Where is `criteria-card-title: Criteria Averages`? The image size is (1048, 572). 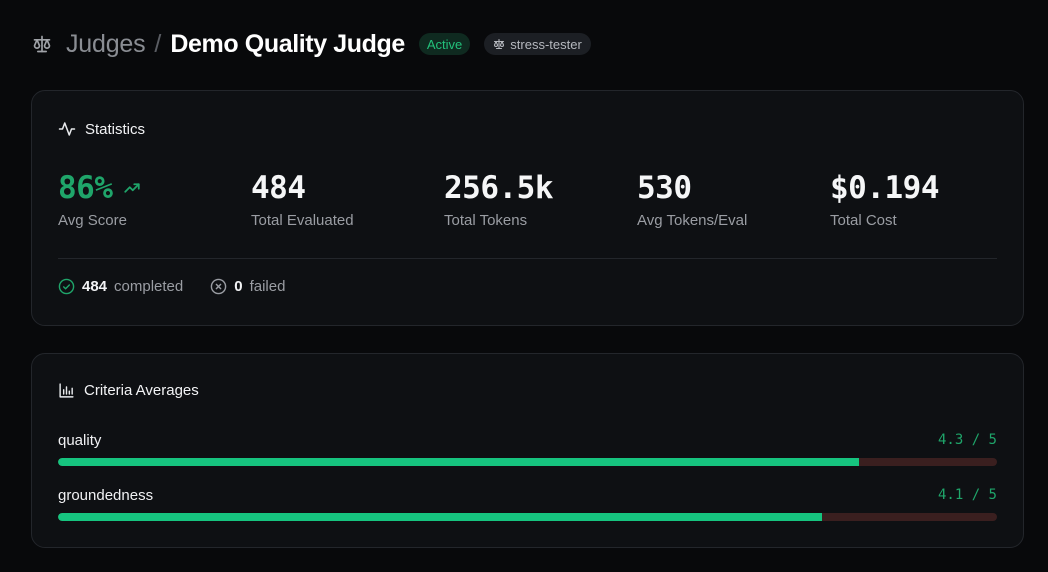 criteria-card-title: Criteria Averages is located at coordinates (128, 390).